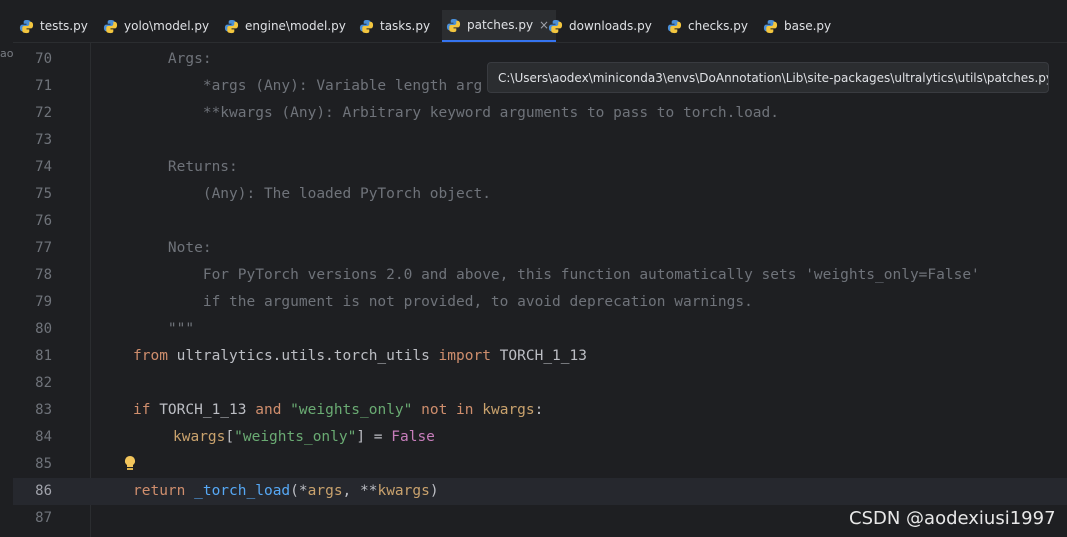 The image size is (1067, 537). What do you see at coordinates (43, 383) in the screenshot?
I see `line-number: 82` at bounding box center [43, 383].